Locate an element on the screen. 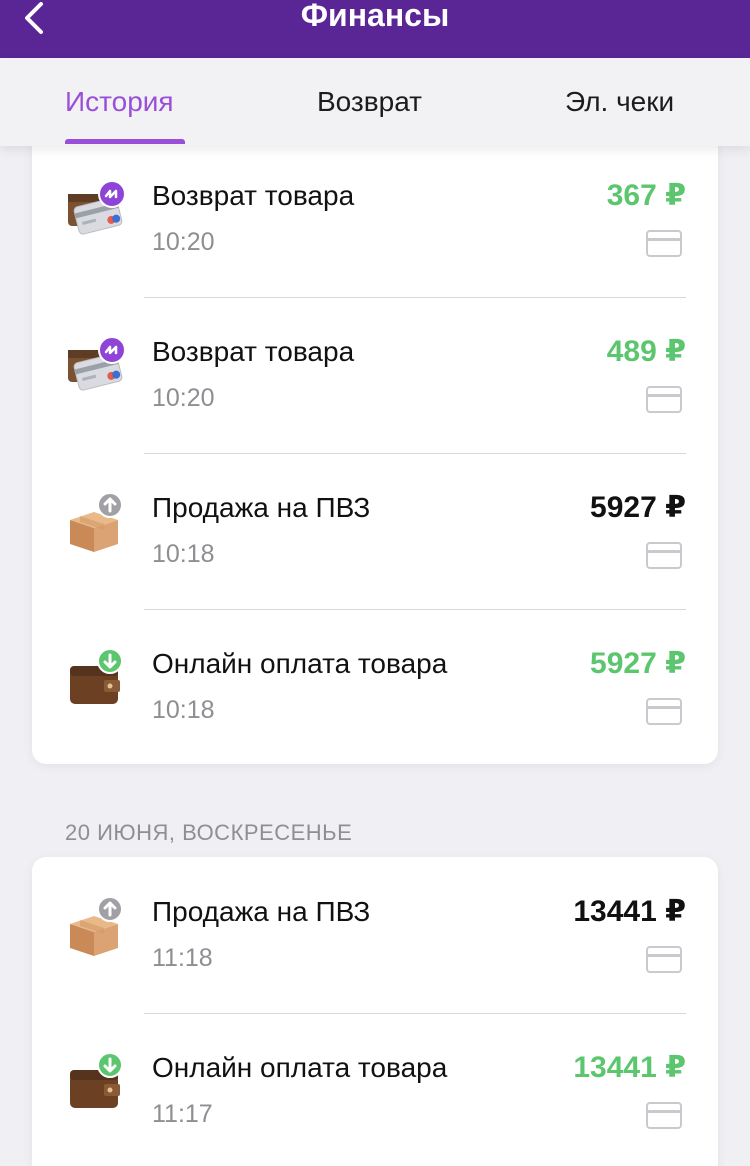 Image resolution: width=750 pixels, height=1166 pixels. page-title: Финансы is located at coordinates (375, 16).